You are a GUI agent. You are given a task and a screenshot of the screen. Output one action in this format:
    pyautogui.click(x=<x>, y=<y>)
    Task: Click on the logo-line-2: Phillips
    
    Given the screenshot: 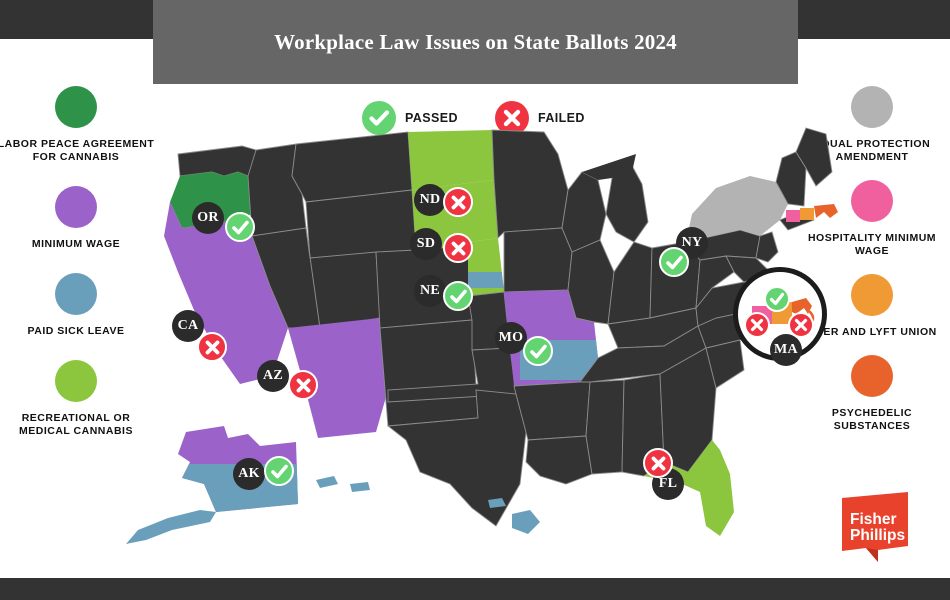 What is the action you would take?
    pyautogui.click(x=877, y=535)
    